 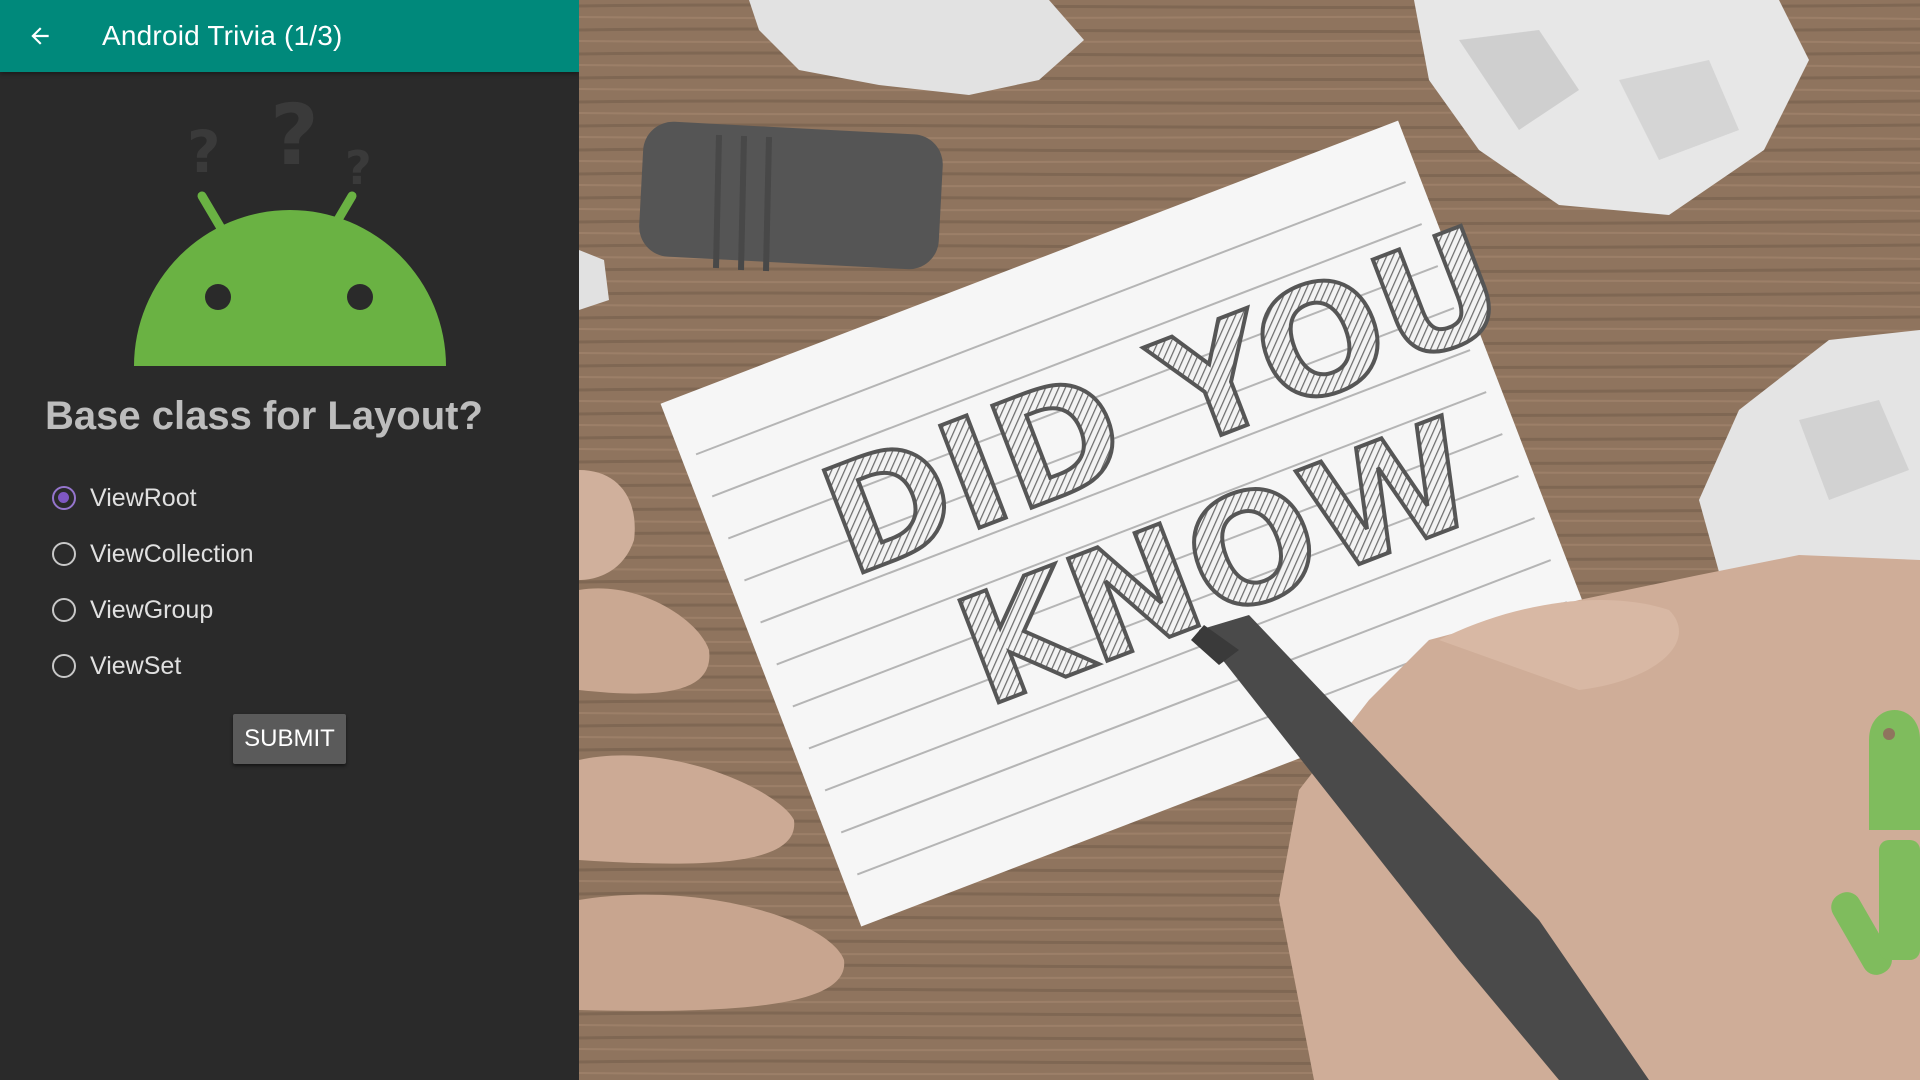 I want to click on back-button, so click(x=40, y=36).